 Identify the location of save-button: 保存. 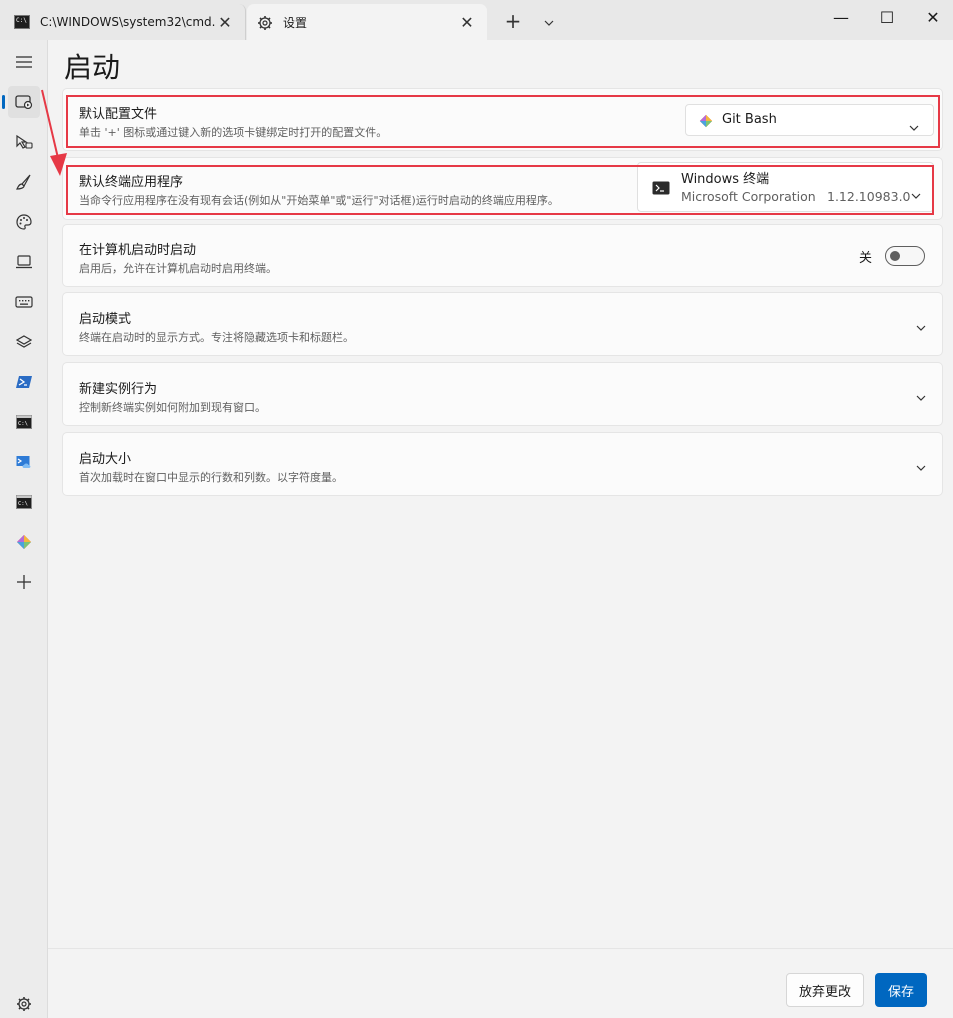
(901, 990).